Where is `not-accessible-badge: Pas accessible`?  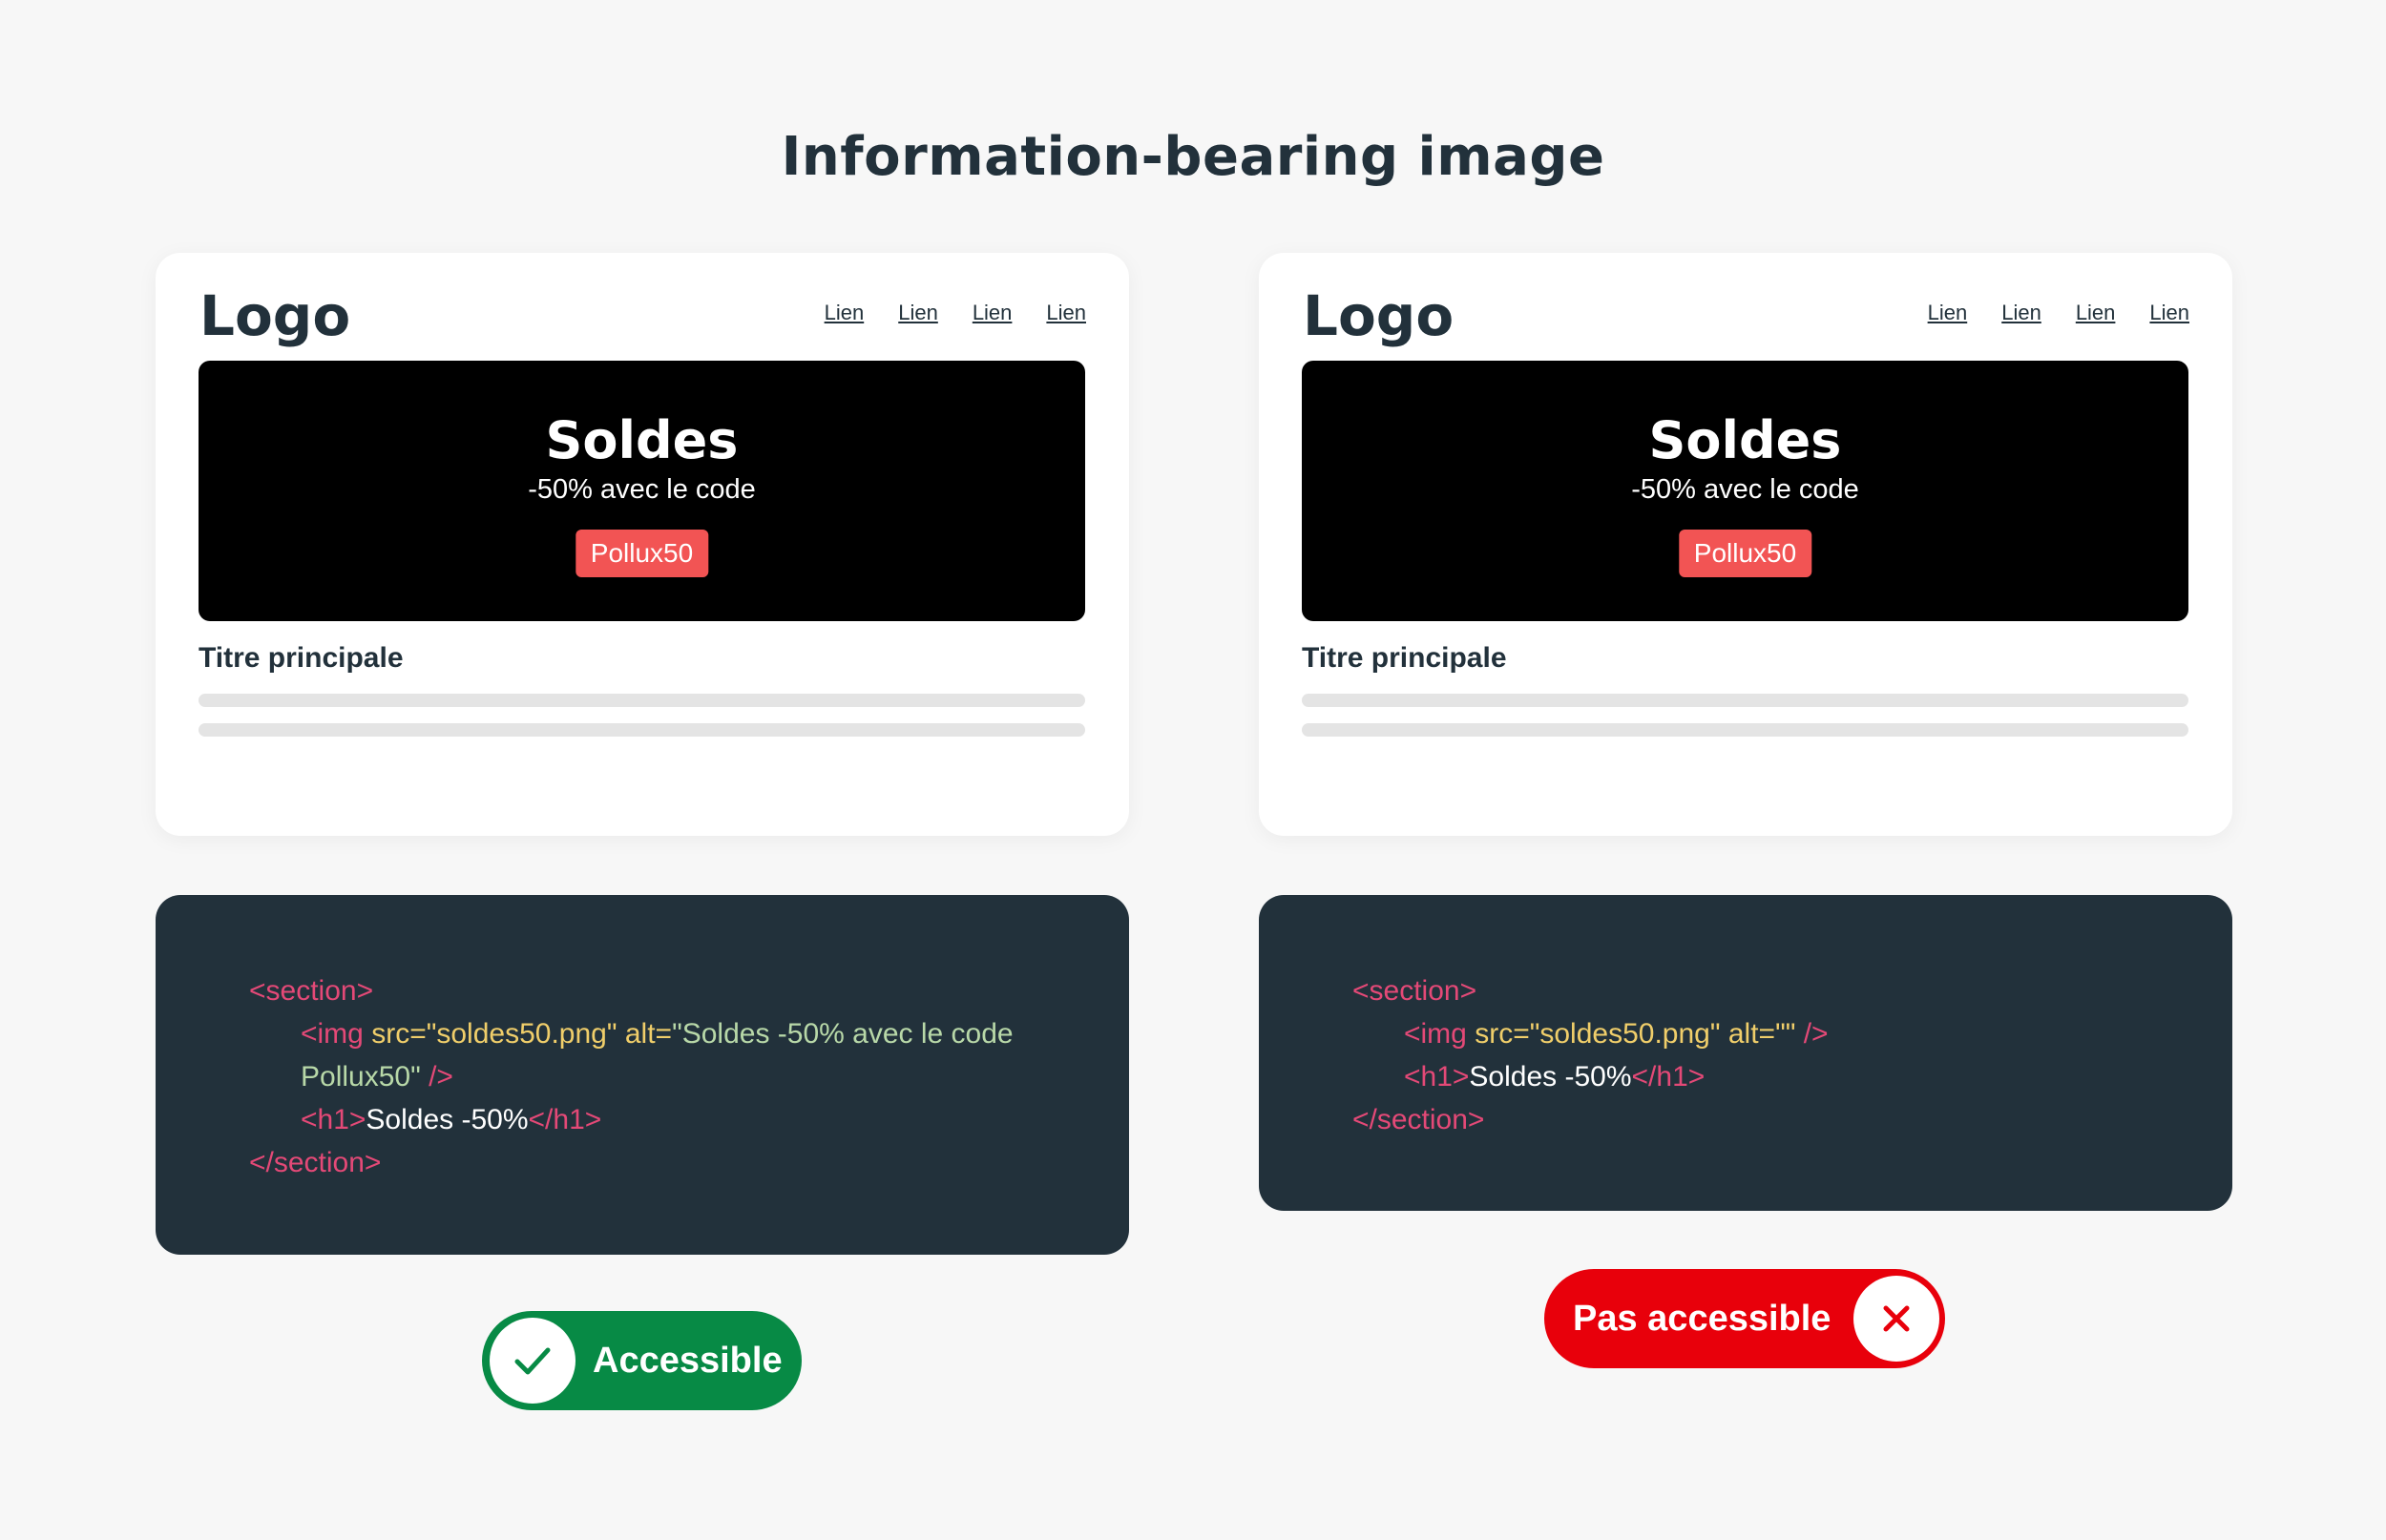
not-accessible-badge: Pas accessible is located at coordinates (1745, 1318).